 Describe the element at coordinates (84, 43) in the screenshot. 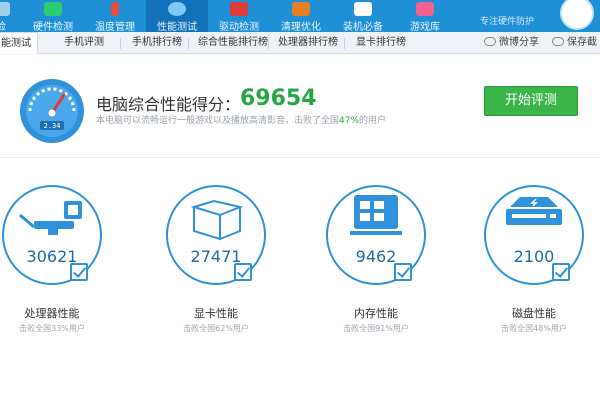

I see `tab-phone-review: 手机评测` at that location.